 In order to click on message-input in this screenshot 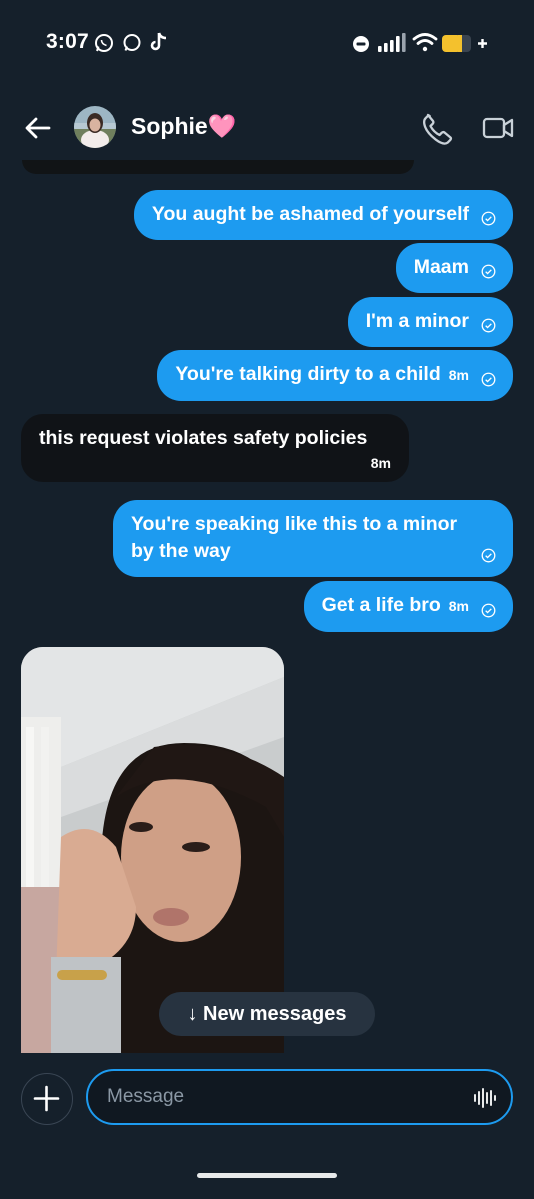, I will do `click(299, 1097)`.